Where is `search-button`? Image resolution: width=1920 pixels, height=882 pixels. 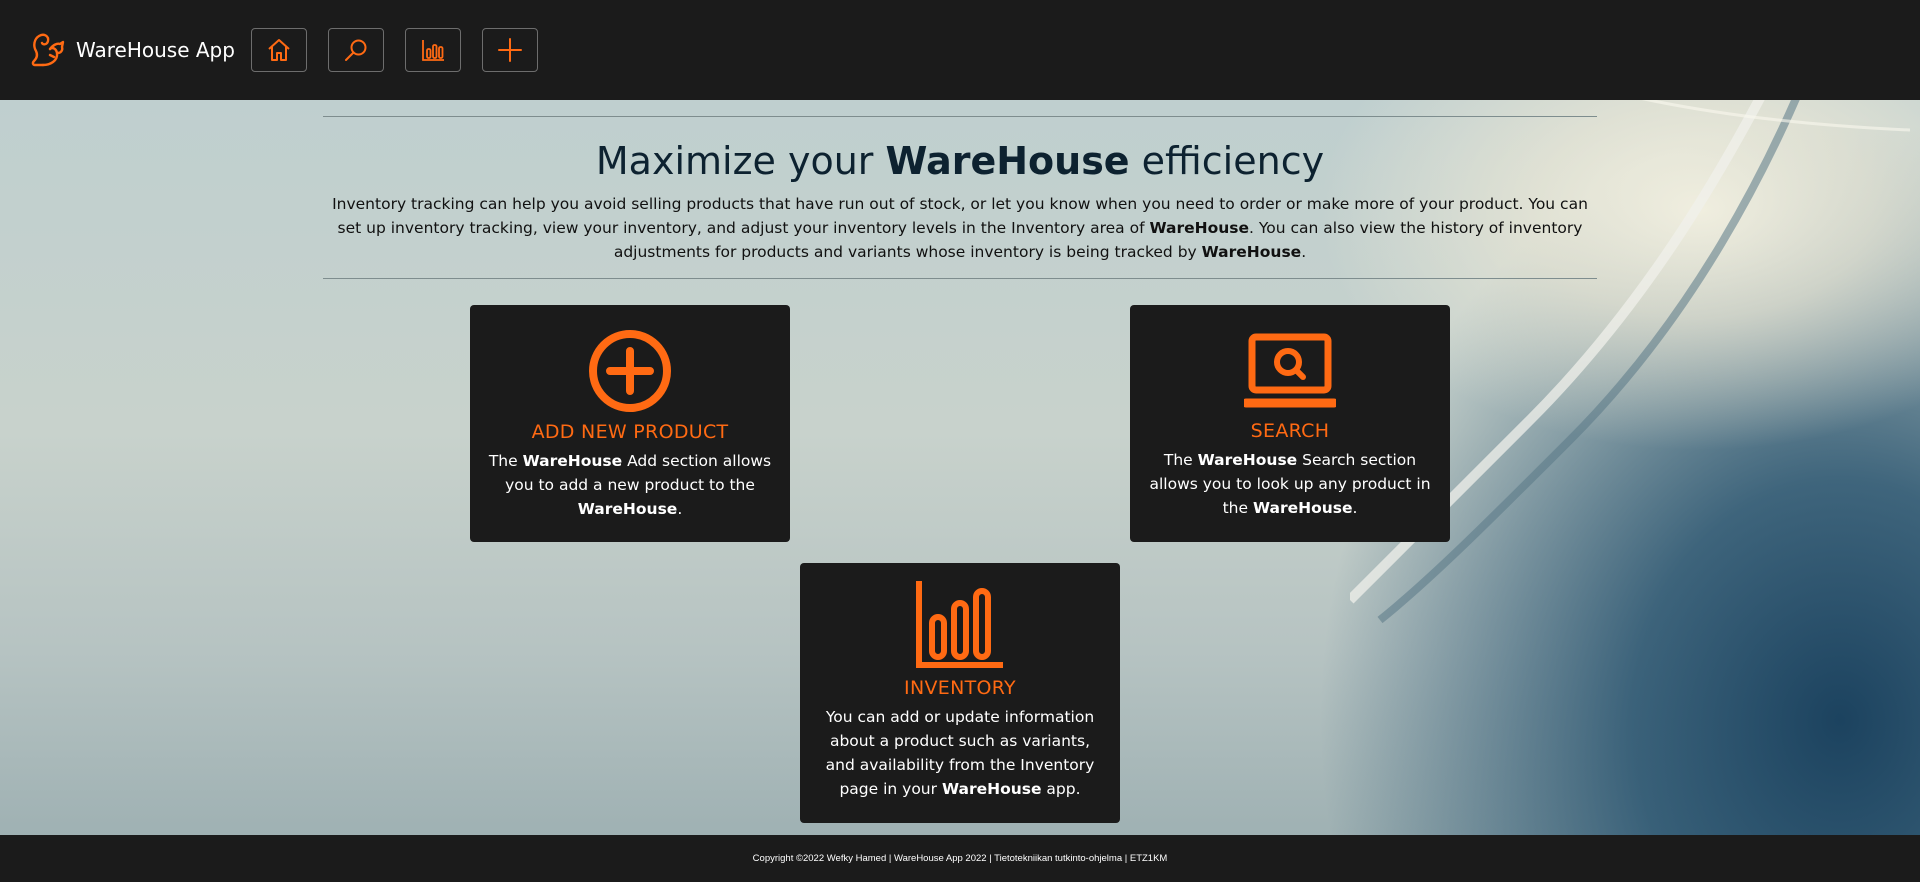 search-button is located at coordinates (355, 50).